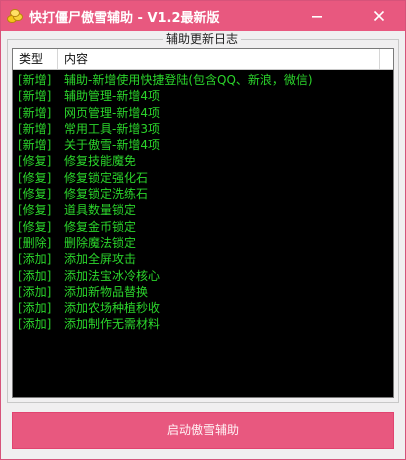  Describe the element at coordinates (112, 112) in the screenshot. I see `log-content: 网页管理-新增4项` at that location.